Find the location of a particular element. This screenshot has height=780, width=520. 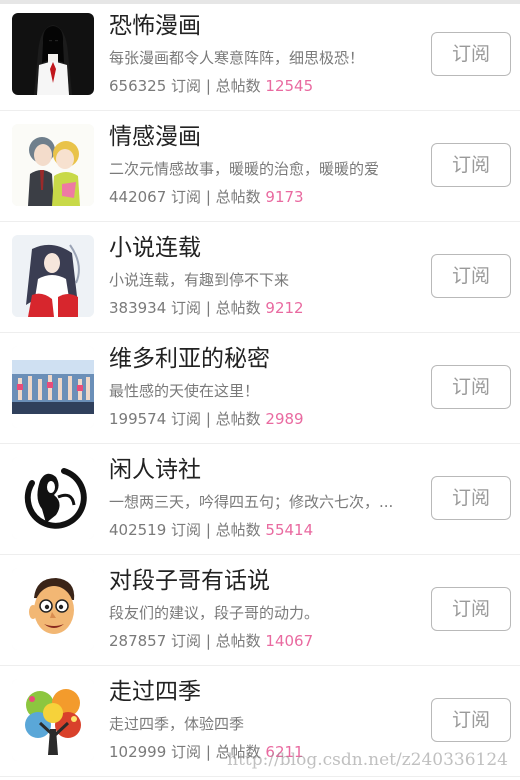

novel-thumbnail is located at coordinates (53, 276).